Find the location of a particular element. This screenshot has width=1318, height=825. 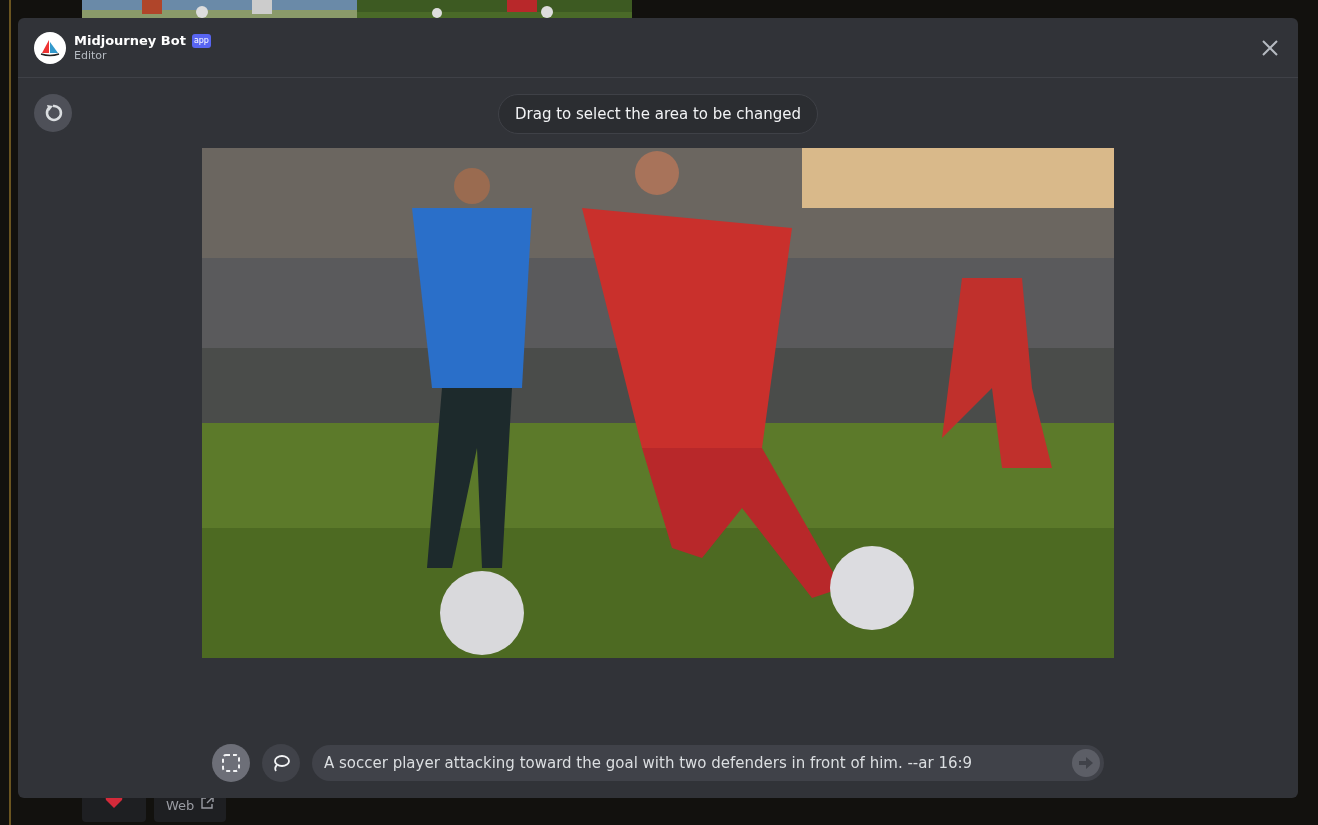

bot-name: Midjourney Bot is located at coordinates (130, 40).